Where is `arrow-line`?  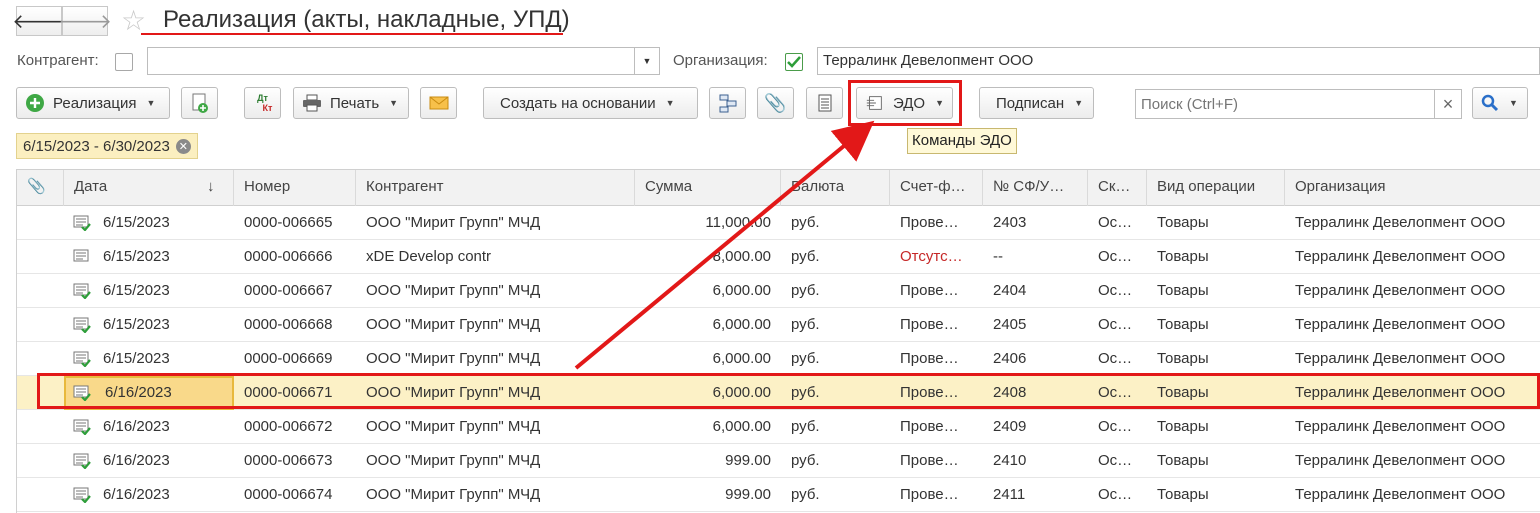 arrow-line is located at coordinates (724, 245).